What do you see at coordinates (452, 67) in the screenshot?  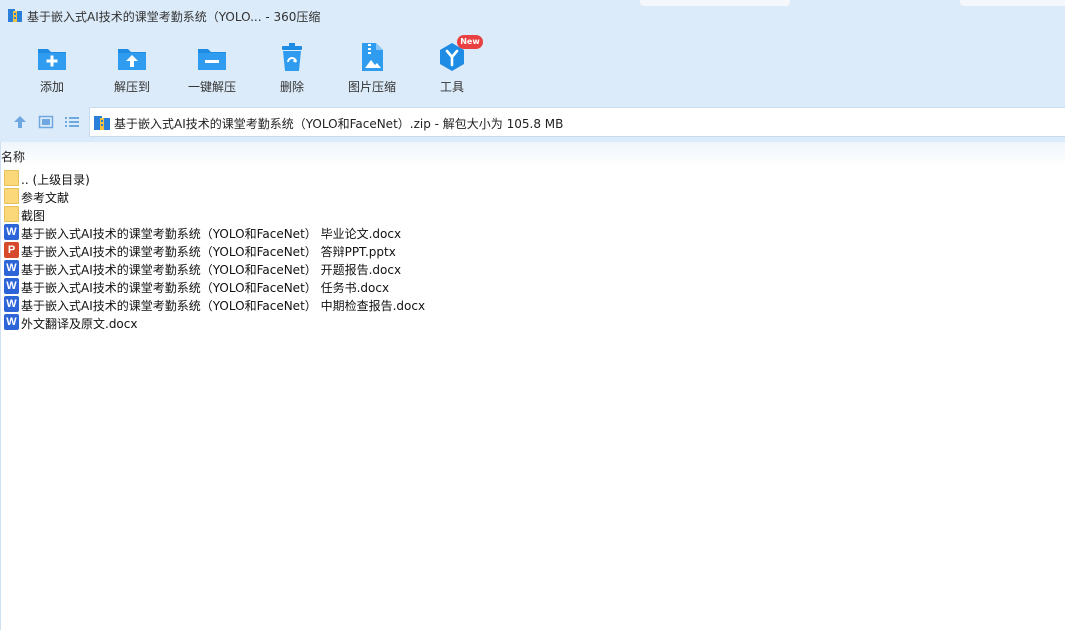 I see `tools-button: New 工具` at bounding box center [452, 67].